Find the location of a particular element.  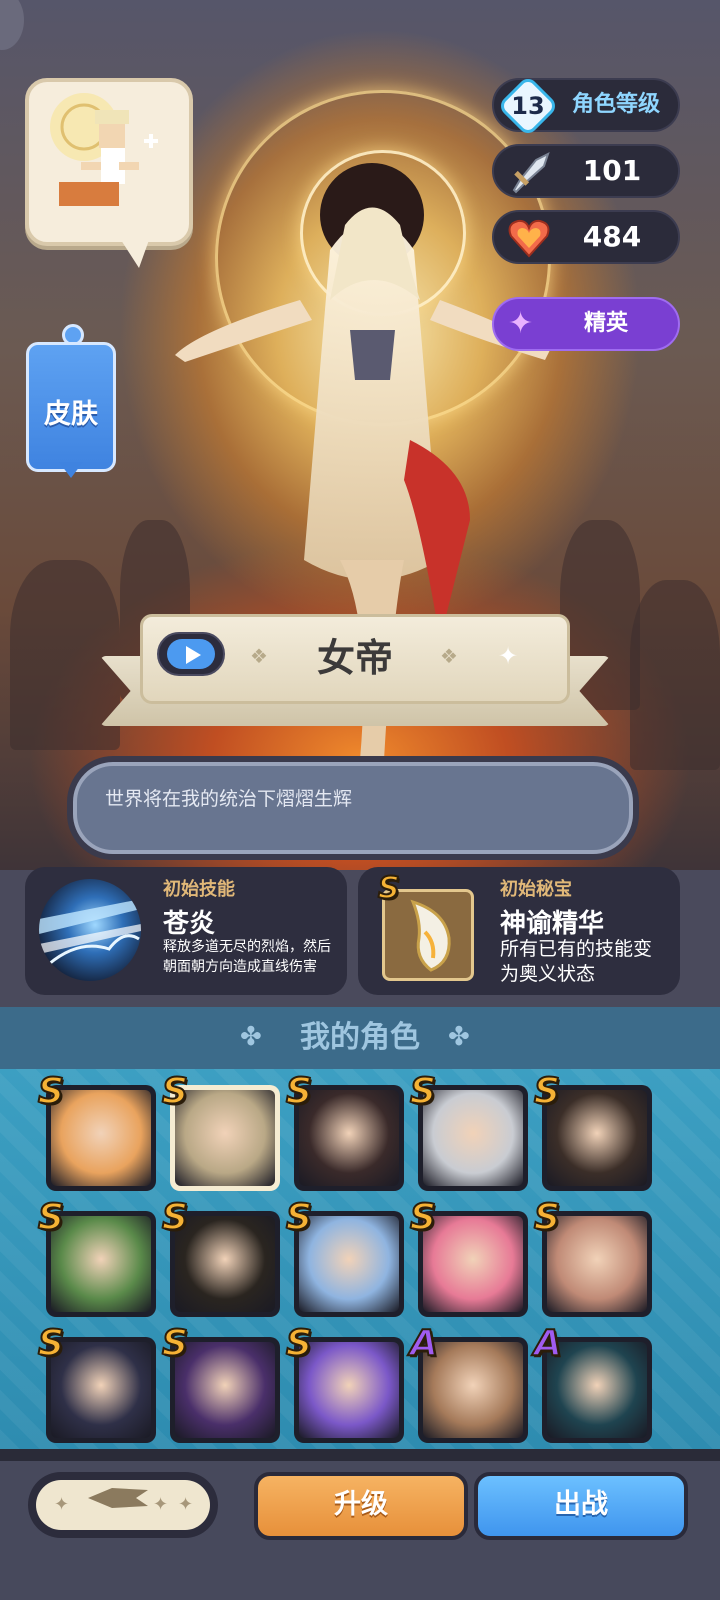

bottom-rim is located at coordinates (360, 1455).